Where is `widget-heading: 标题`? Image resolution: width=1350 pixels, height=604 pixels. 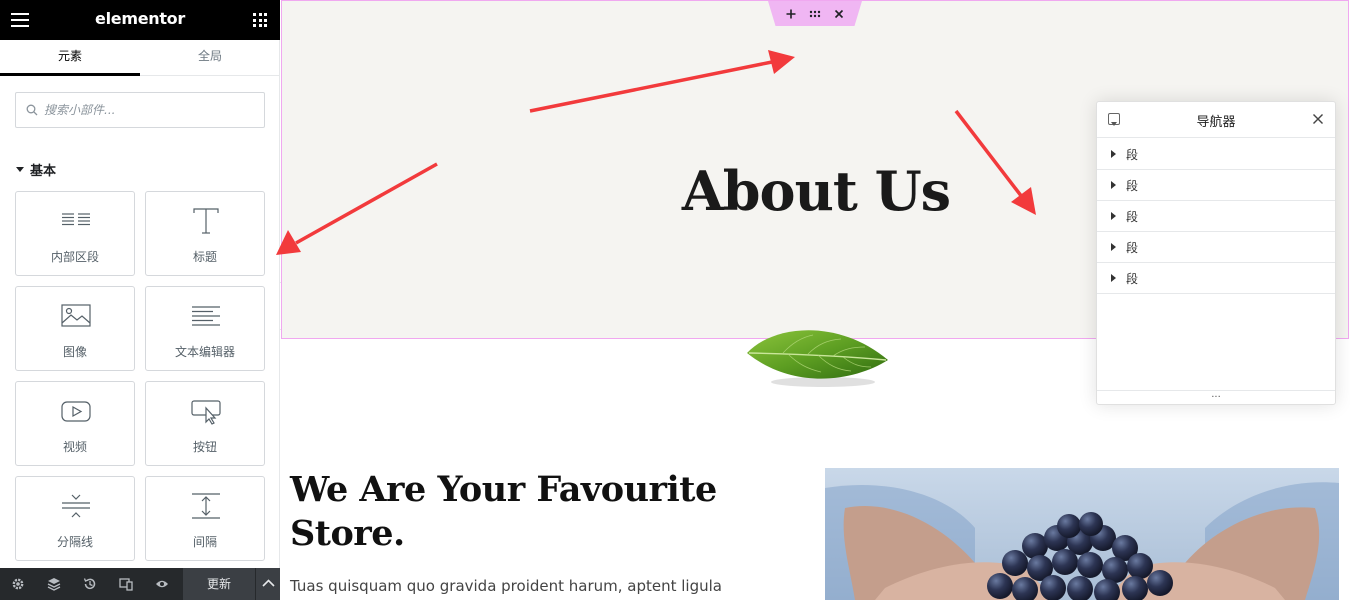 widget-heading: 标题 is located at coordinates (205, 233).